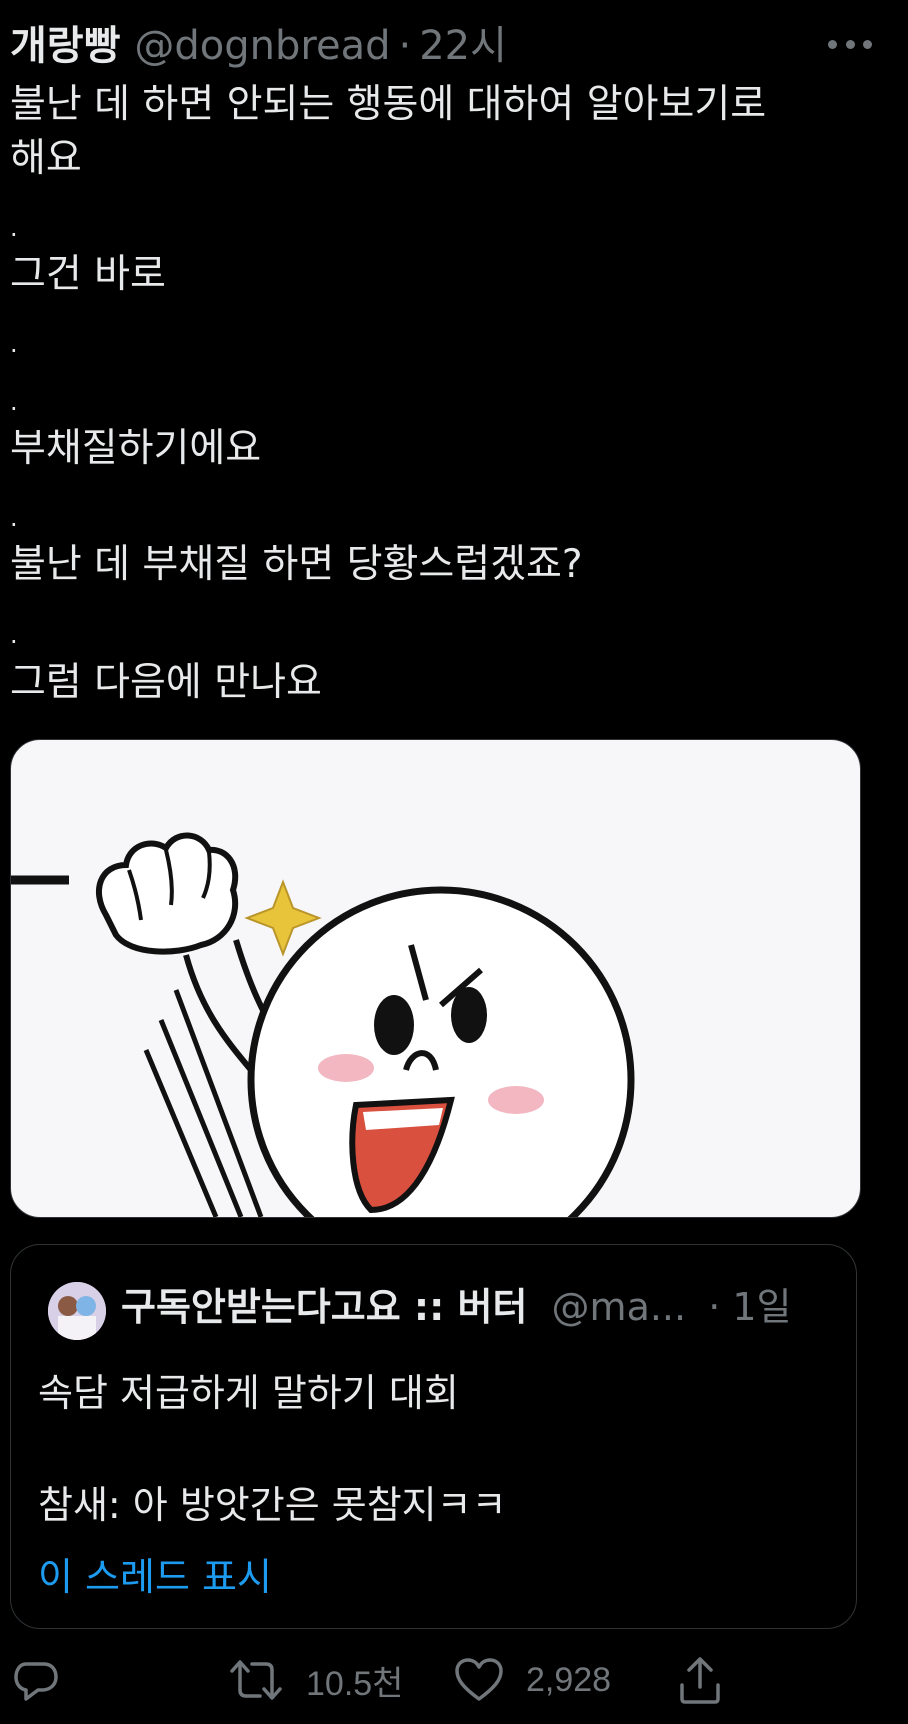  I want to click on timestamp: 22시, so click(463, 46).